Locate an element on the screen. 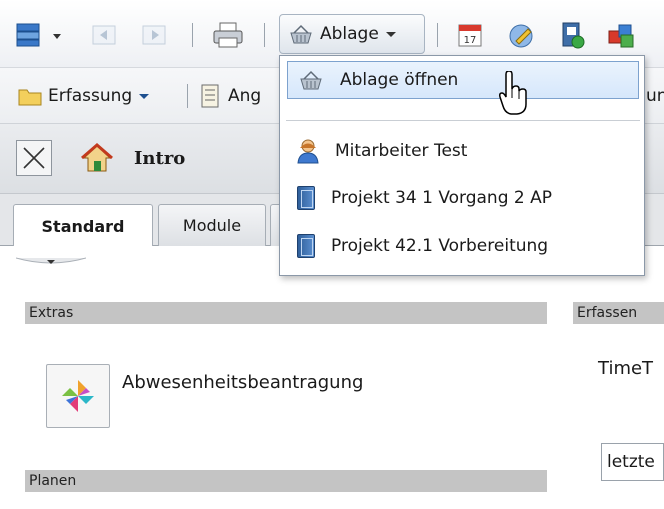 This screenshot has height=509, width=664. ang-menu: Ang is located at coordinates (230, 96).